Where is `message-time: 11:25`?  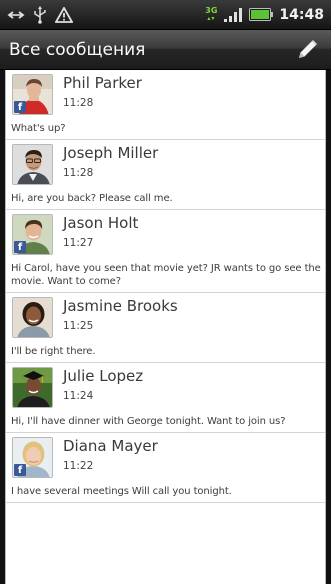 message-time: 11:25 is located at coordinates (78, 326).